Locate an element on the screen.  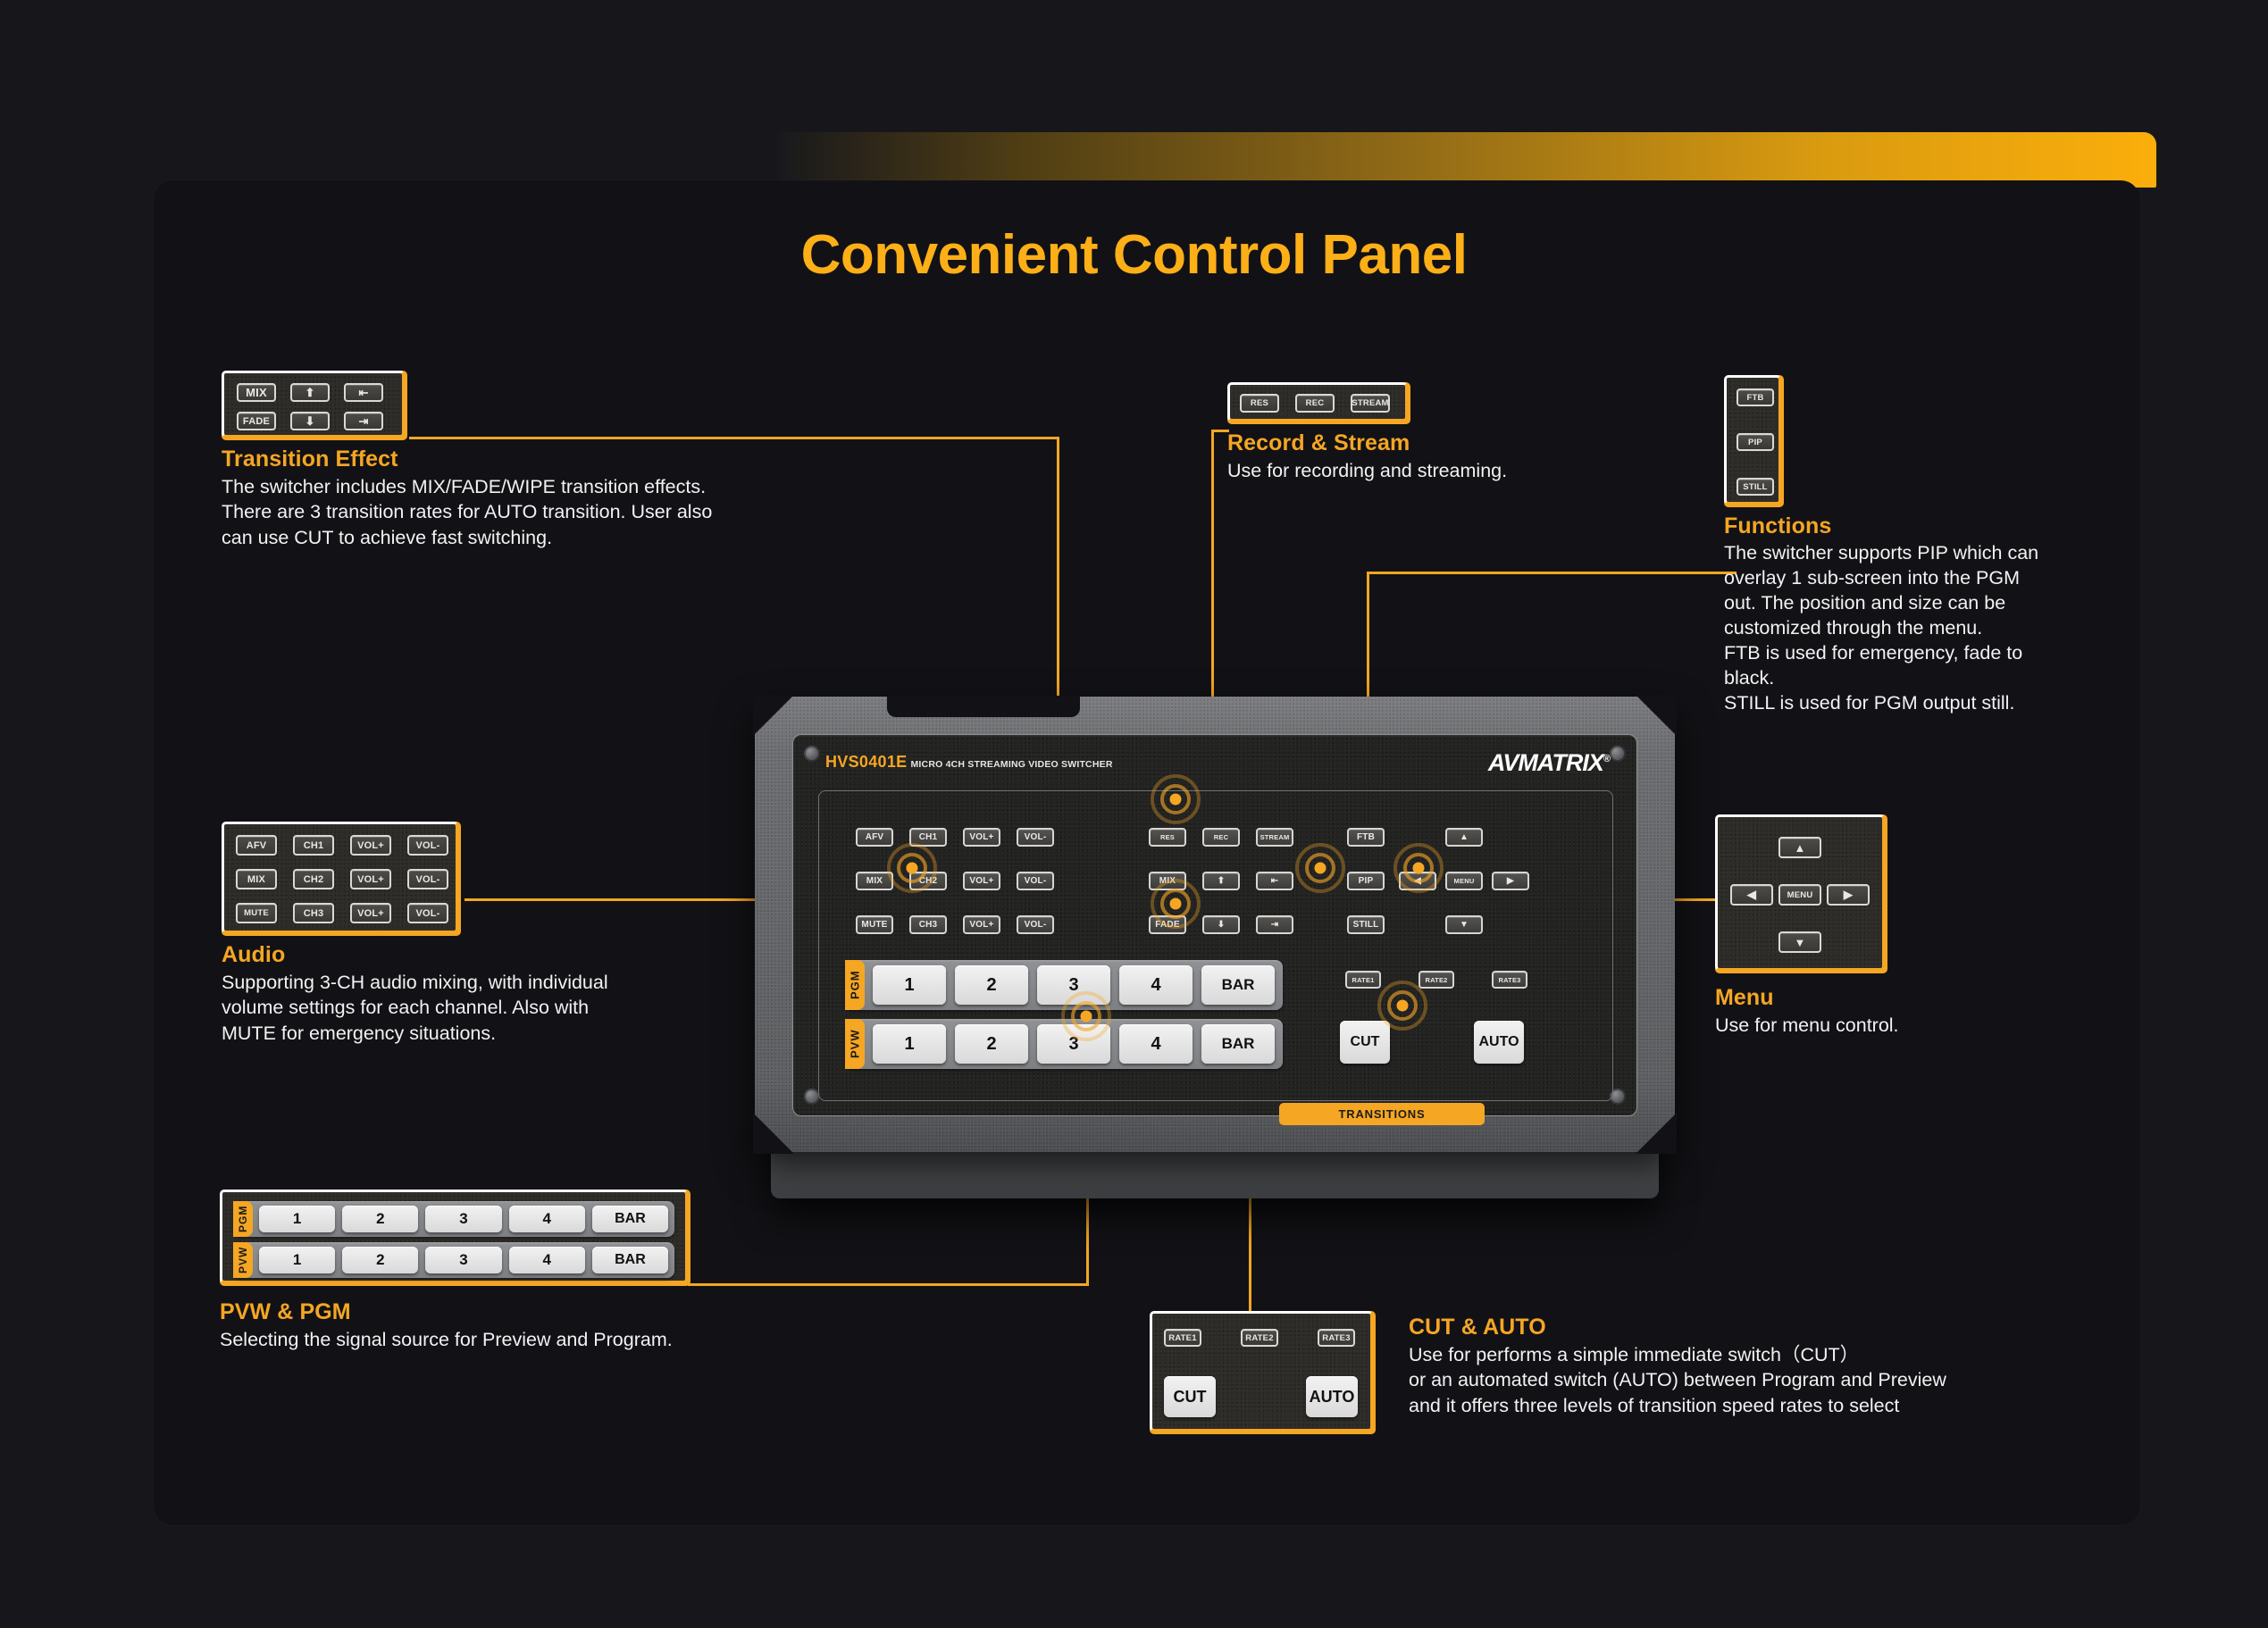
record-stream-chip-box: RES REC STREAM is located at coordinates (1317, 402).